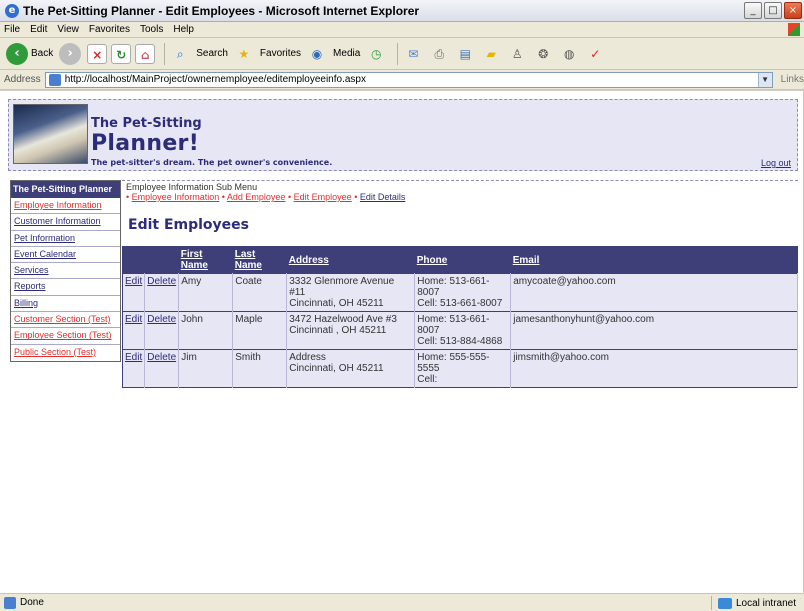 This screenshot has height=611, width=804. I want to click on menu-view: View, so click(68, 29).